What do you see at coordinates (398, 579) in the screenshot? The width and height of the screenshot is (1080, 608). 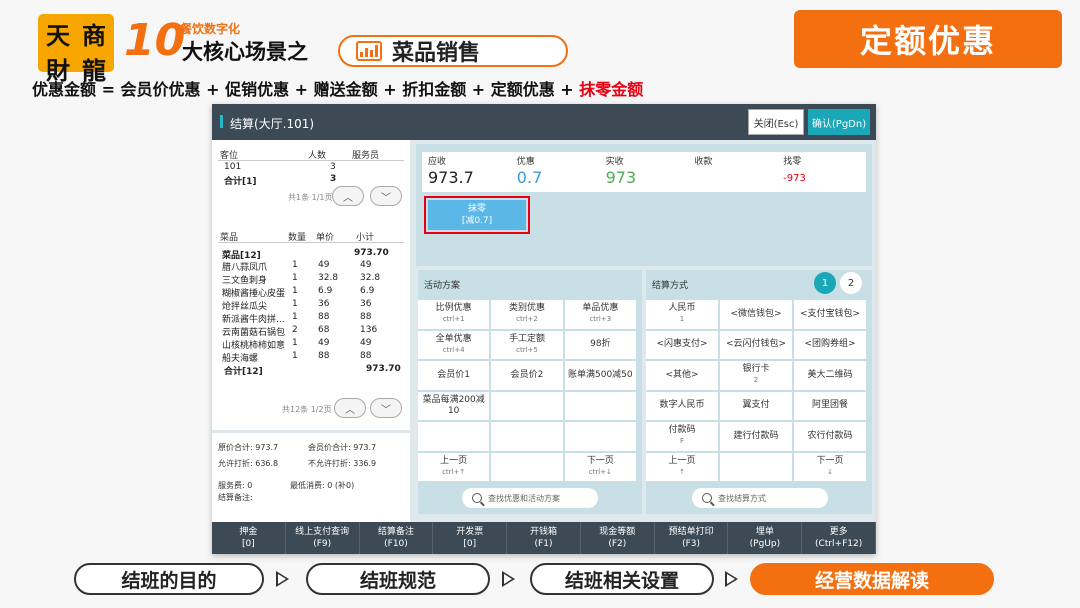 I see `nav-standard: 结班规范` at bounding box center [398, 579].